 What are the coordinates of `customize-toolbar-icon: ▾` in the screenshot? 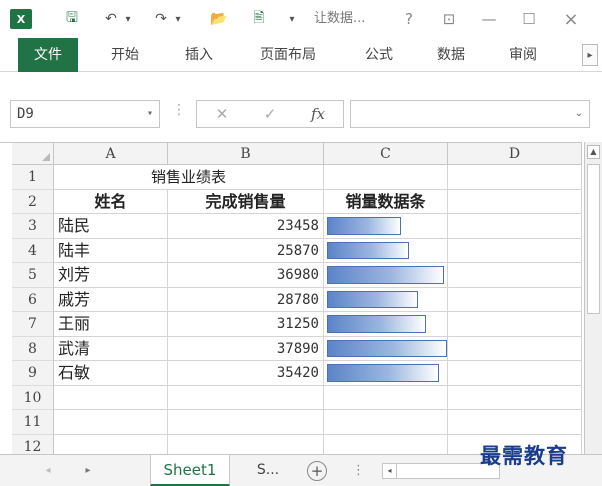 It's located at (292, 19).